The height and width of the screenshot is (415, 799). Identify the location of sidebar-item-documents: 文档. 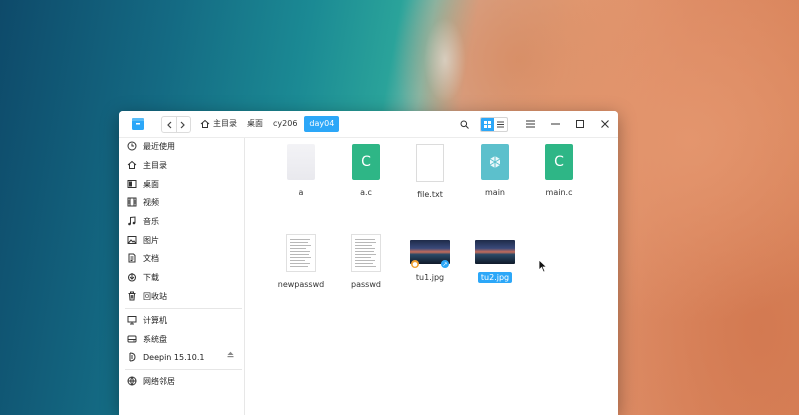
(143, 258).